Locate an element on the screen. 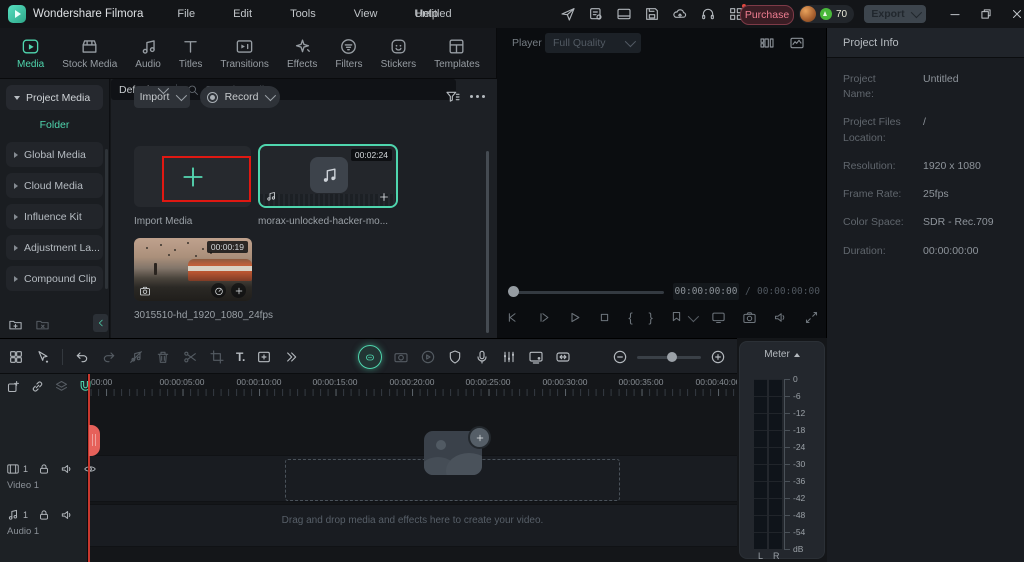 The image size is (1024, 562). tab-effects: Effects is located at coordinates (302, 53).